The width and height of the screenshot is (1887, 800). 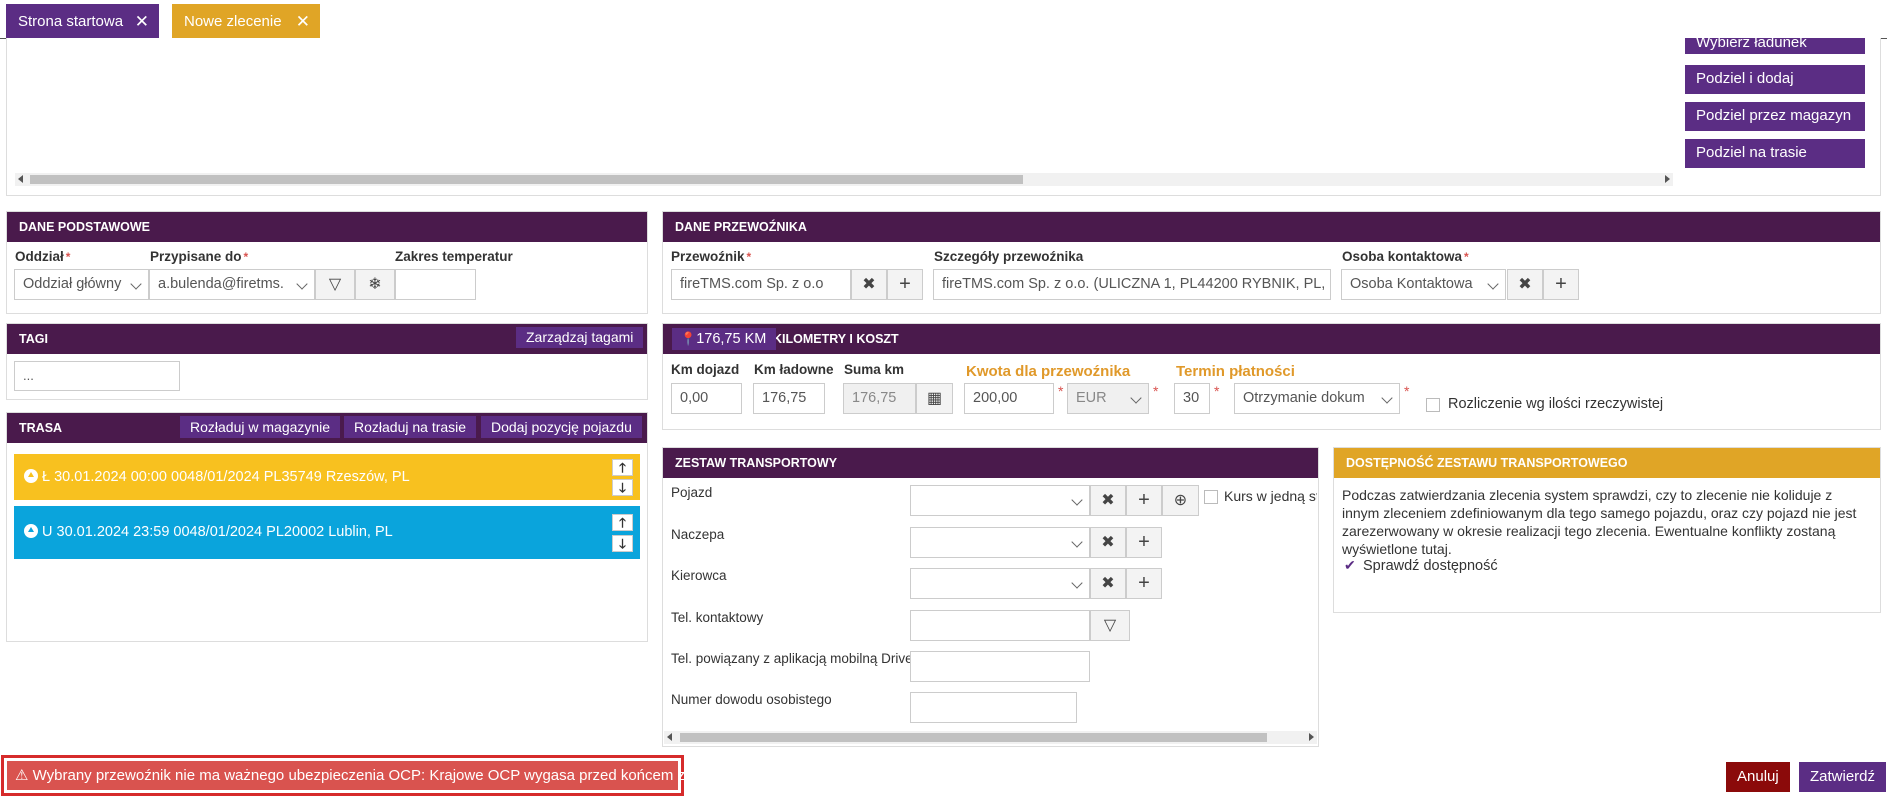 What do you see at coordinates (1758, 777) in the screenshot?
I see `cancel-button: Anuluj` at bounding box center [1758, 777].